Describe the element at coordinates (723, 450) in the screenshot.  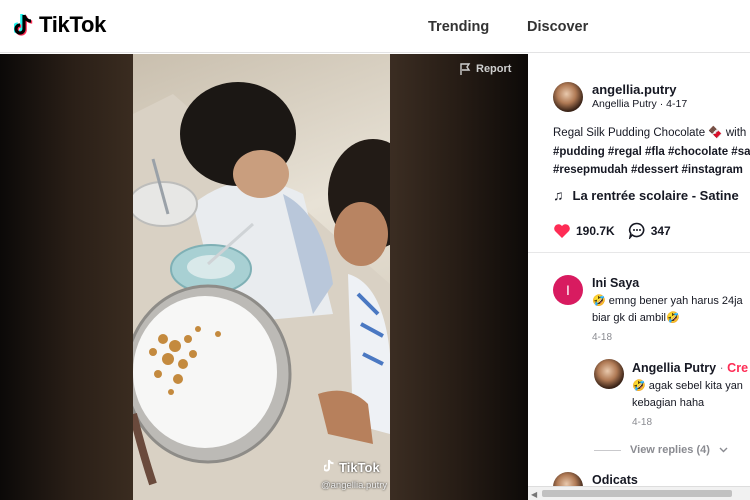
I see `chevron-down-icon` at that location.